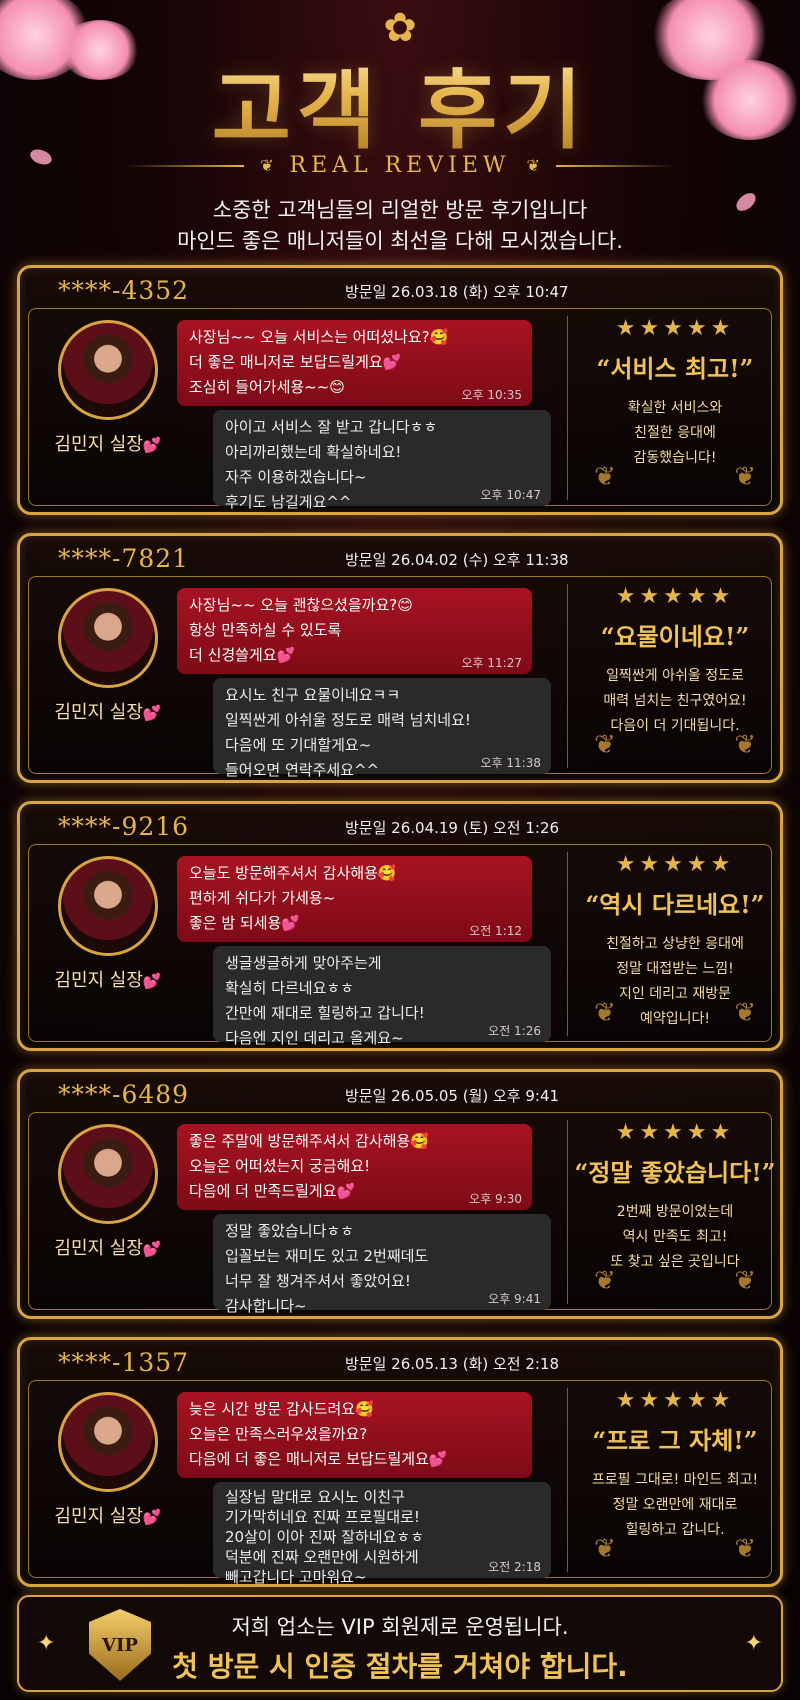  Describe the element at coordinates (533, 165) in the screenshot. I see `ornament-icon: ❦` at that location.